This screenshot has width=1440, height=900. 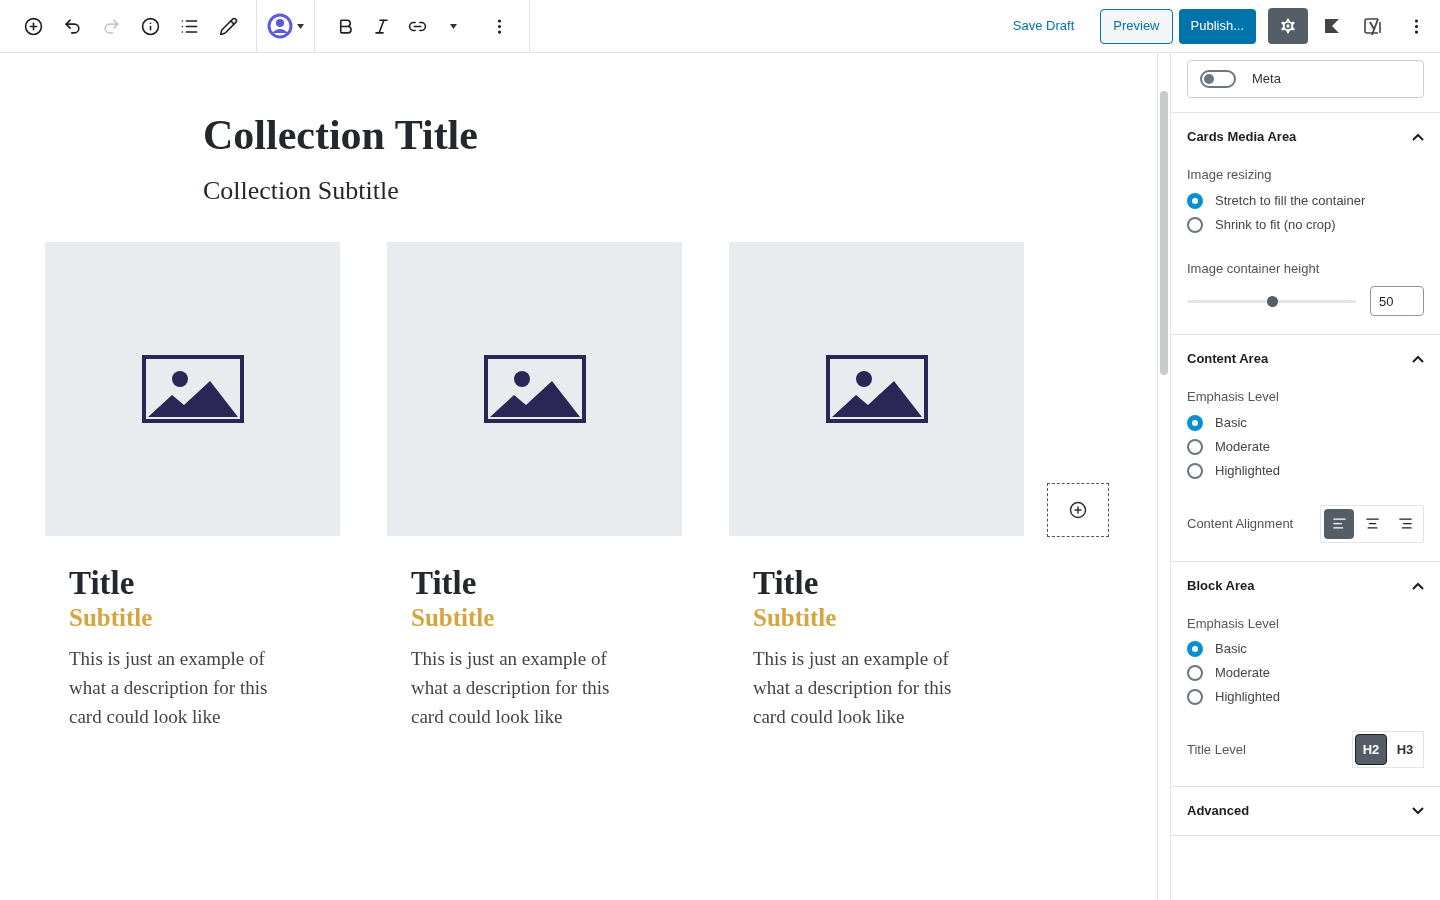 I want to click on scrollbar, so click(x=1164, y=233).